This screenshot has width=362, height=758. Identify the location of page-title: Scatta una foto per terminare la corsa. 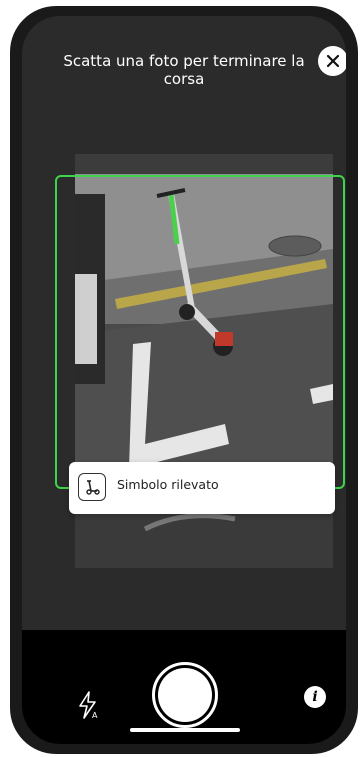
(184, 70).